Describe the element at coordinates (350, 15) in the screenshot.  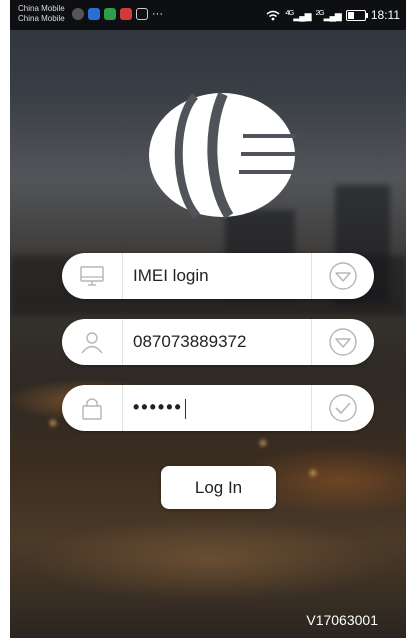
I see `battery-fill` at that location.